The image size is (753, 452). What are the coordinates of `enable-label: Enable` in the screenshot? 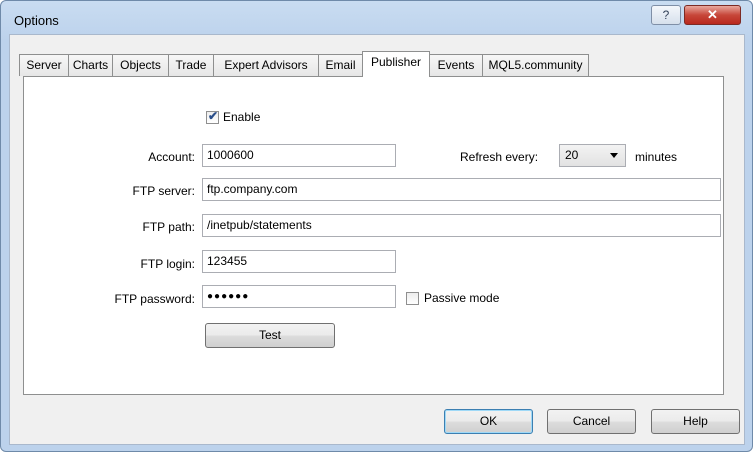 It's located at (242, 117).